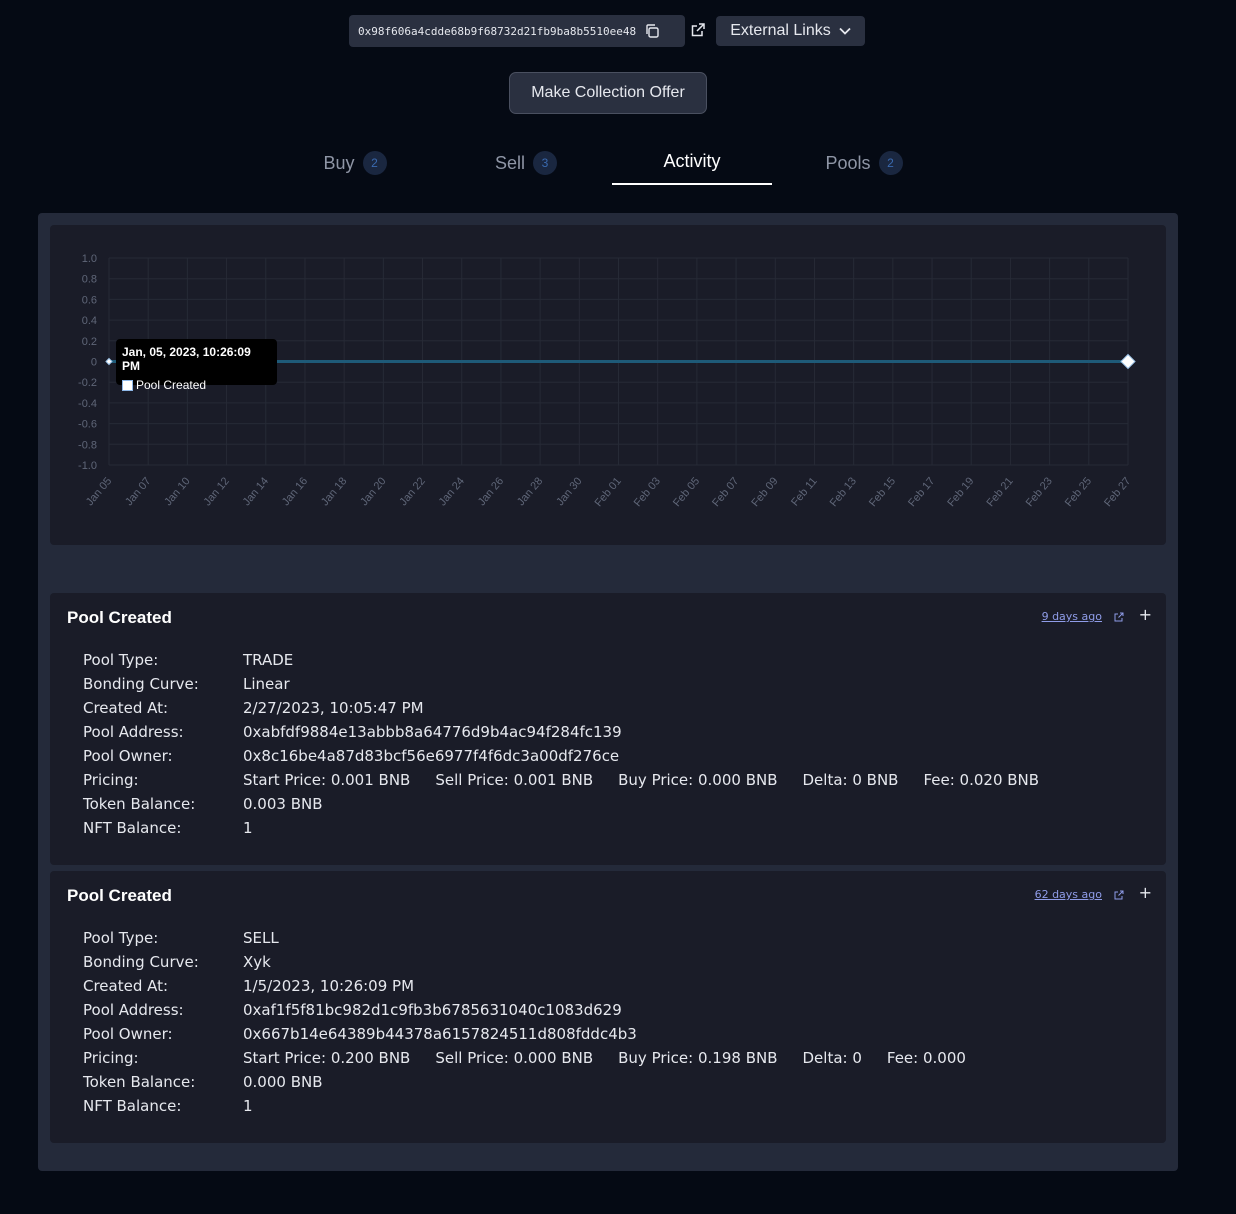  Describe the element at coordinates (1039, 492) in the screenshot. I see `x-tick-label: Feb 23` at that location.